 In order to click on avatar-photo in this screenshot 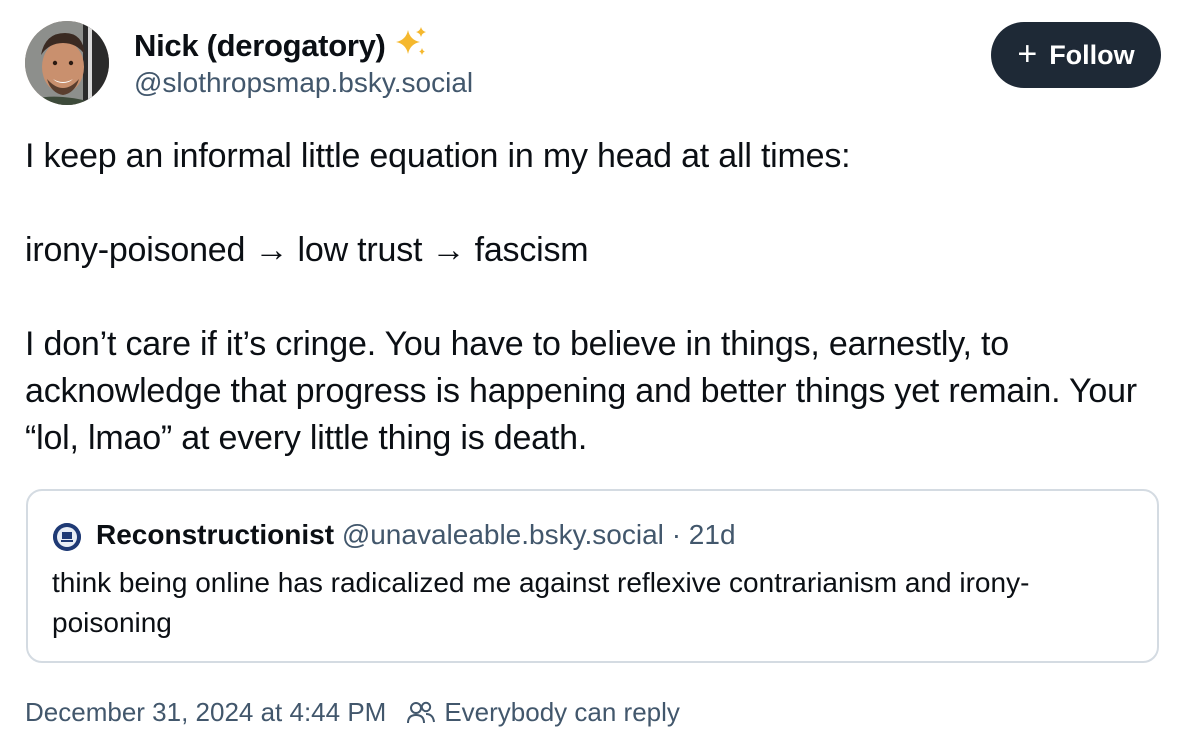, I will do `click(67, 63)`.